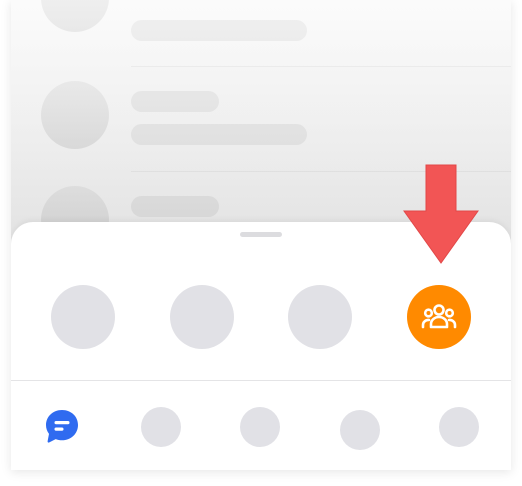 The width and height of the screenshot is (522, 486). What do you see at coordinates (261, 380) in the screenshot?
I see `sheet-divider` at bounding box center [261, 380].